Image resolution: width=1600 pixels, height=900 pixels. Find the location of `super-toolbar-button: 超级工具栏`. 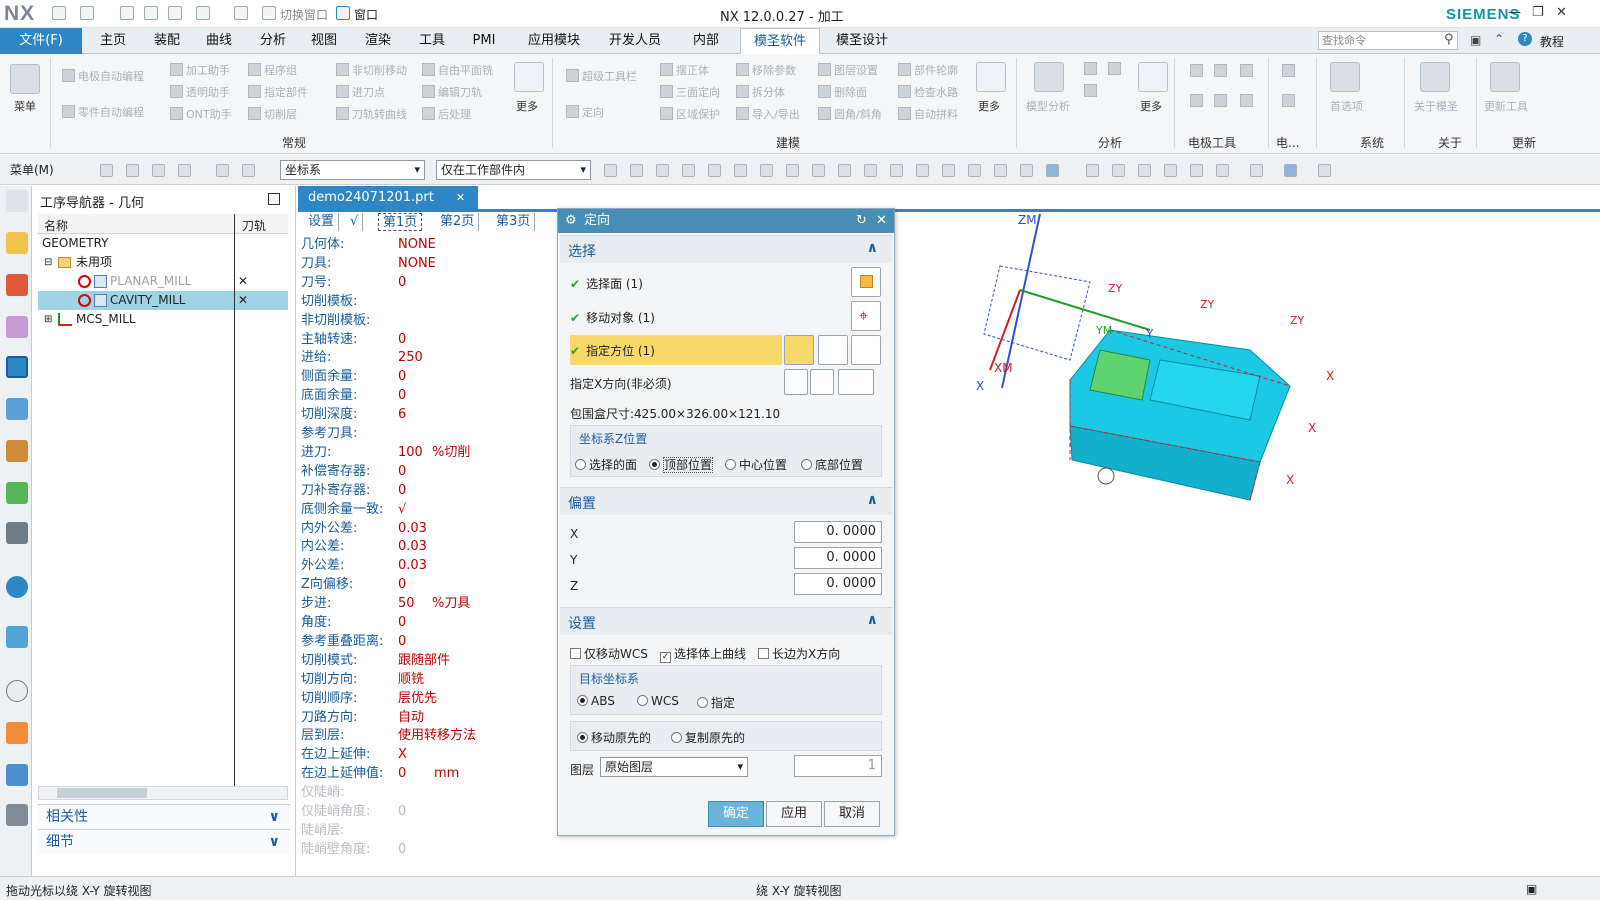

super-toolbar-button: 超级工具栏 is located at coordinates (601, 76).